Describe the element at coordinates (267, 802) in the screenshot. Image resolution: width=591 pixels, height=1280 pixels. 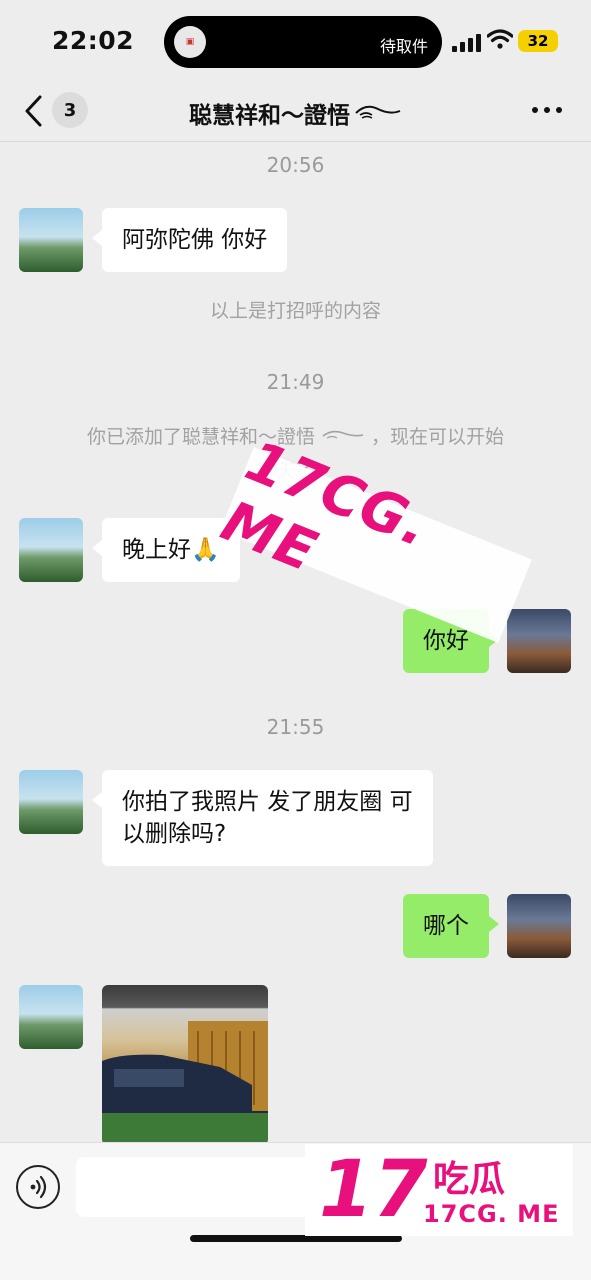
I see `message-line: 你拍了我照片 发了朋友圈 可` at that location.